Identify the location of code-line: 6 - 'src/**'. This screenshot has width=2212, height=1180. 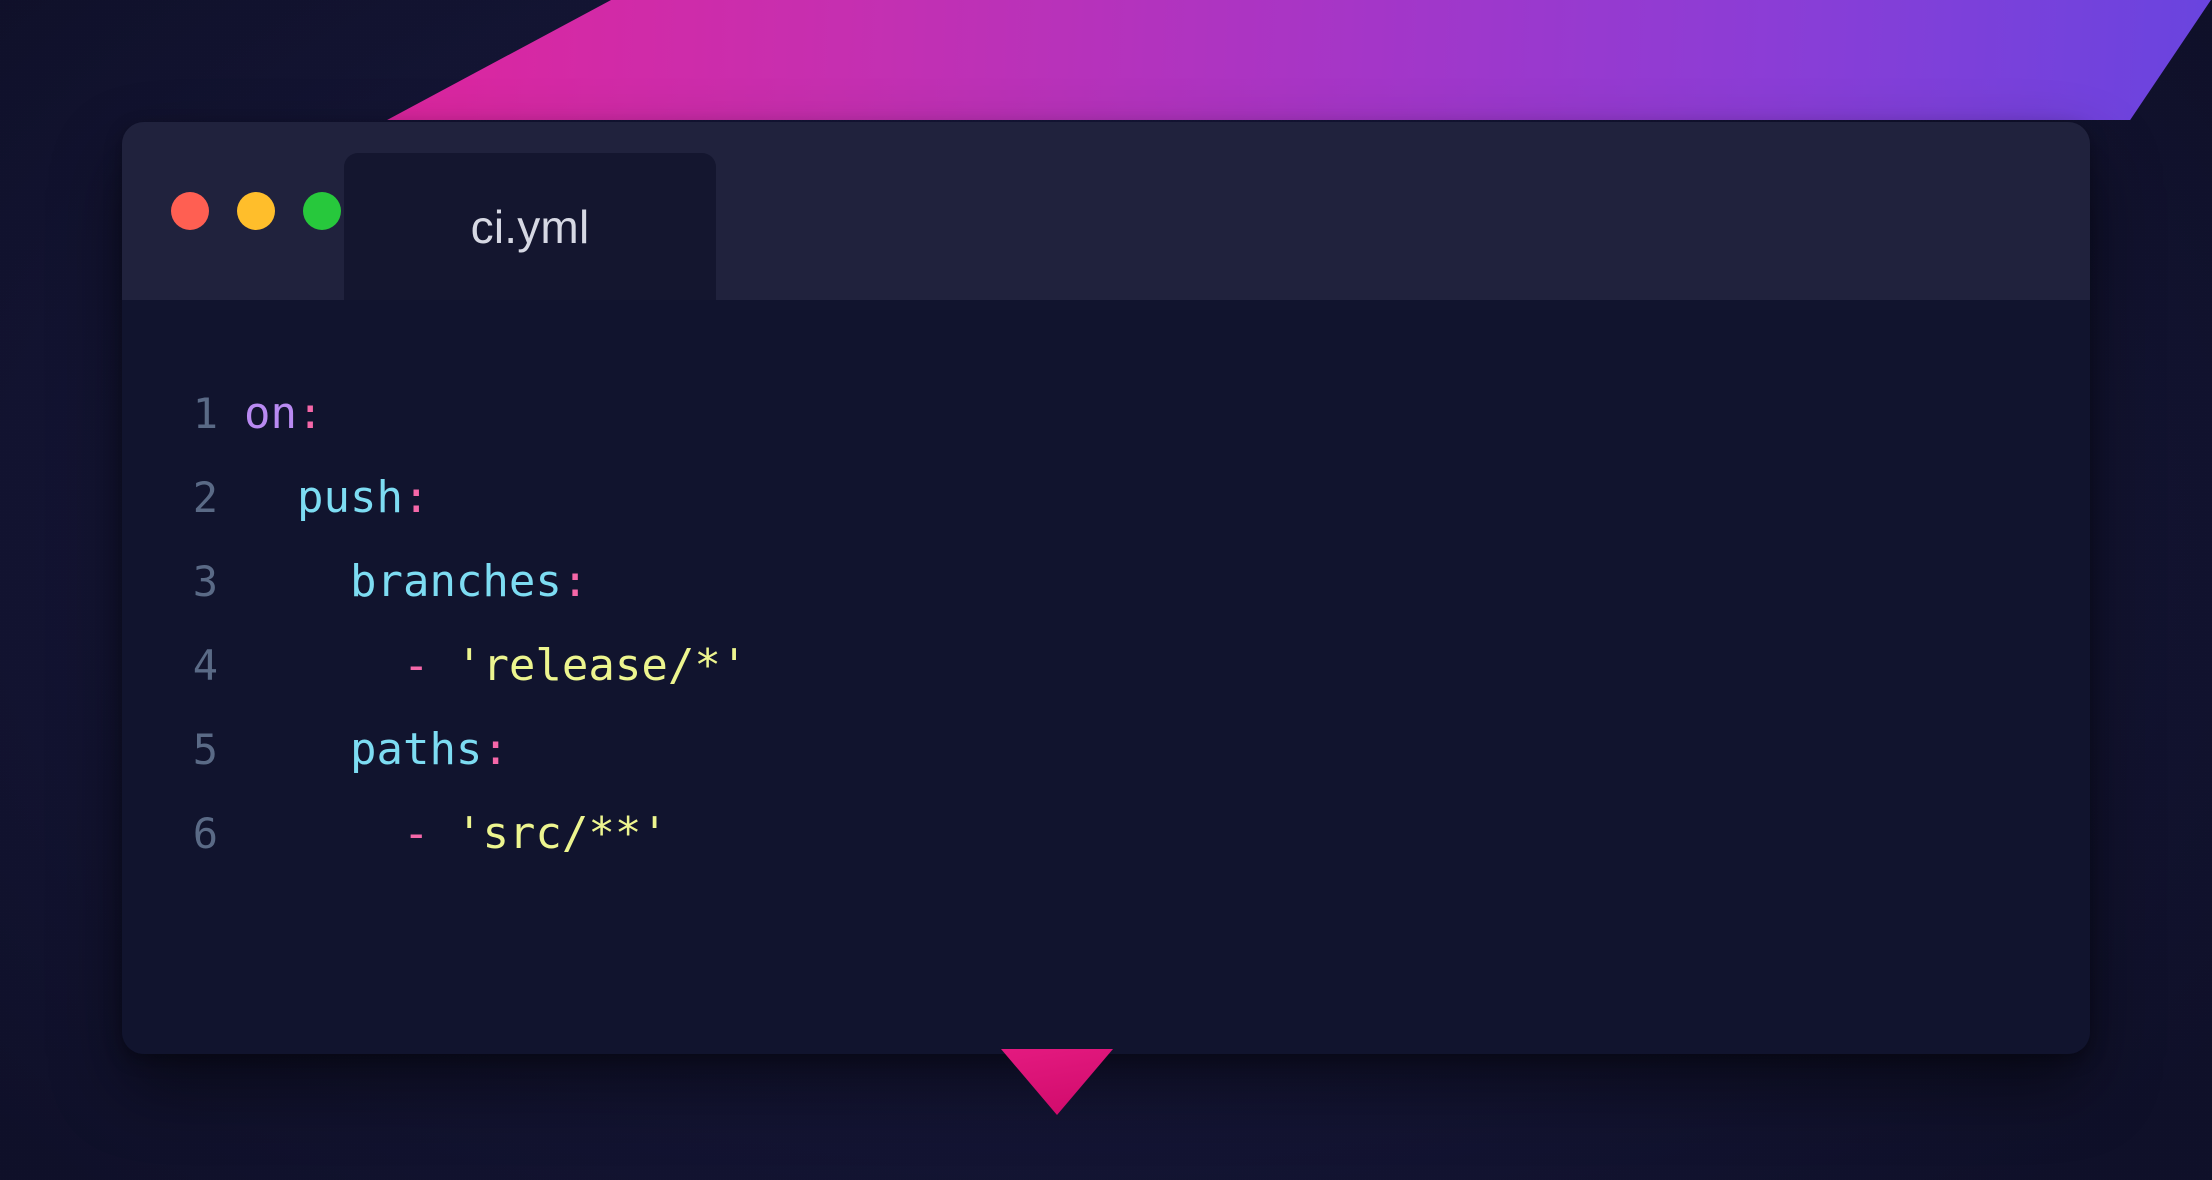
(1106, 834).